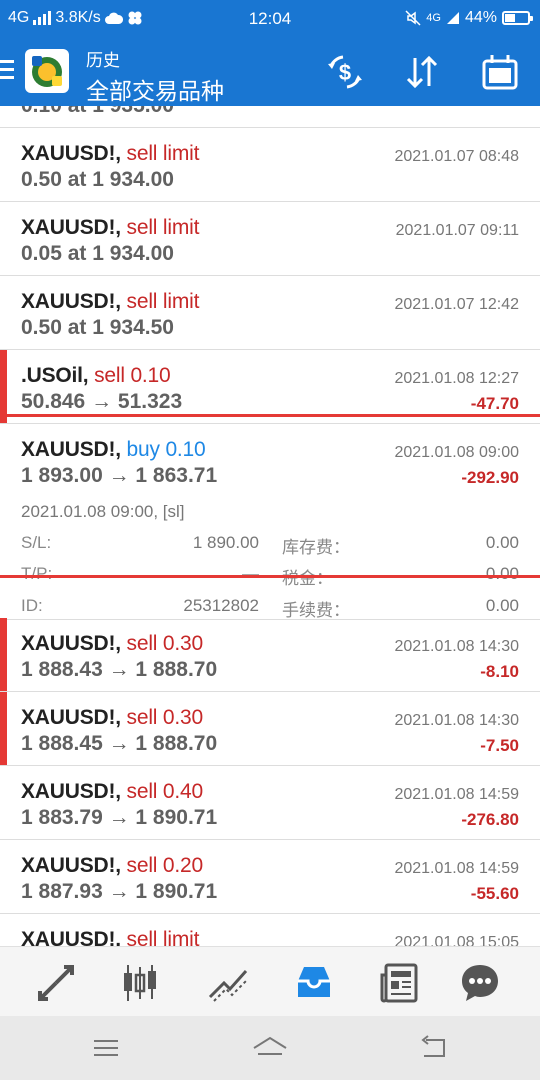 The height and width of the screenshot is (1080, 540). Describe the element at coordinates (119, 475) in the screenshot. I see `deal-prices: 1 893.00 → 1 863.71` at that location.